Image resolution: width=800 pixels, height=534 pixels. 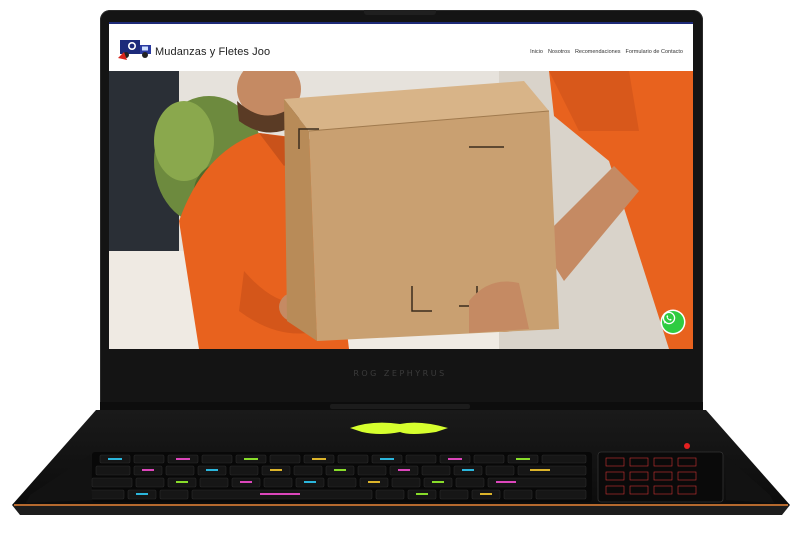 I want to click on rgb-keyboard-icon, so click(x=339, y=477).